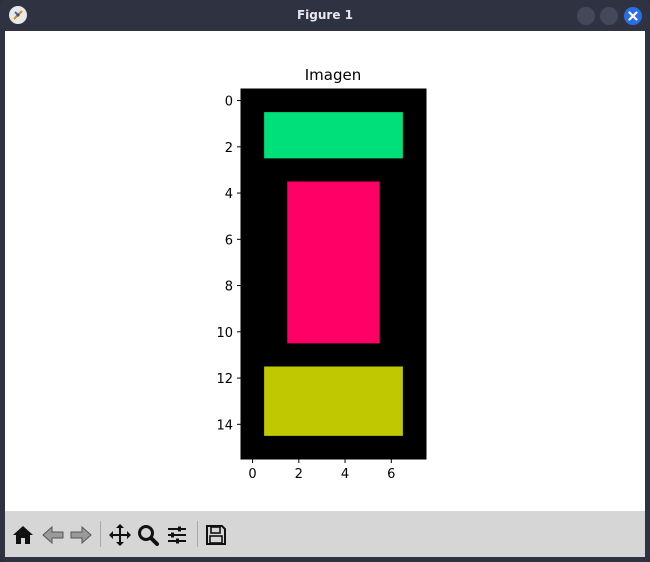 The image size is (650, 562). Describe the element at coordinates (333, 75) in the screenshot. I see `plot-title: Imagen` at that location.